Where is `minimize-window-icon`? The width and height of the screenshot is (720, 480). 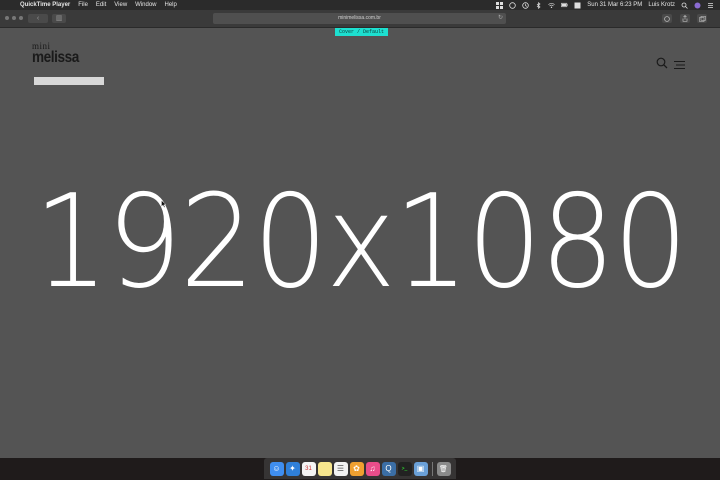 minimize-window-icon is located at coordinates (14, 18).